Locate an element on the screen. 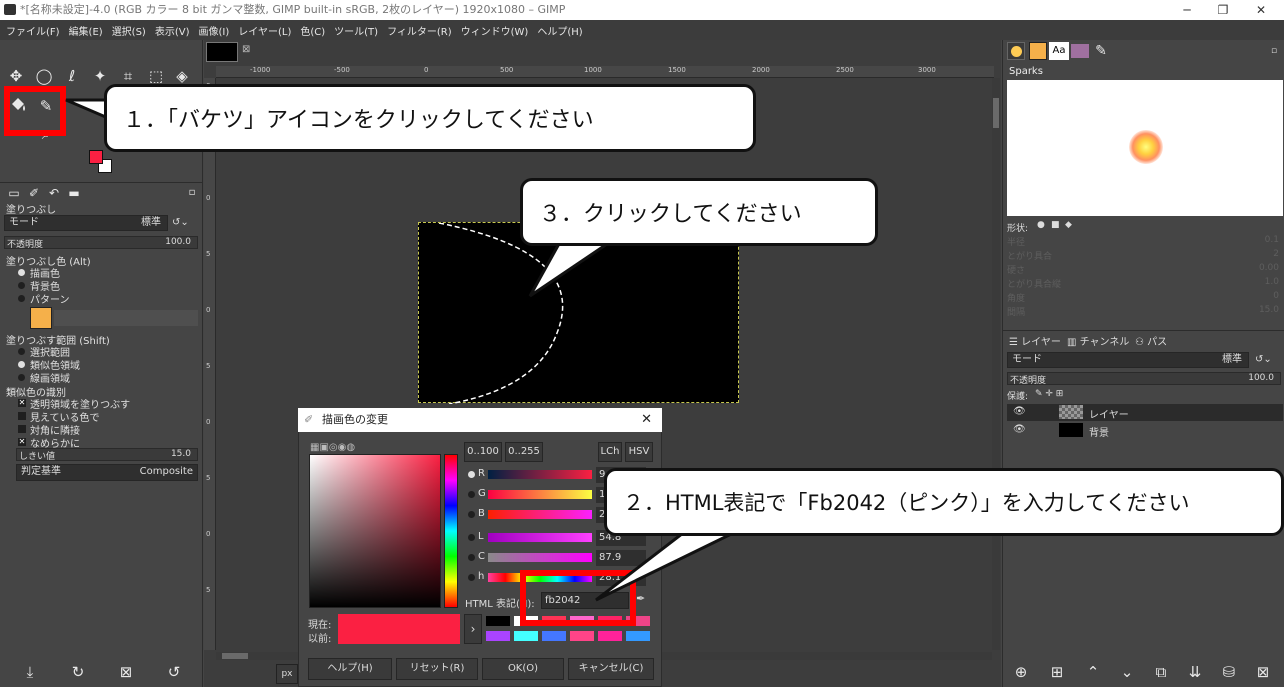 This screenshot has width=1284, height=687. callout-step3: ３．クリックしてください is located at coordinates (699, 212).